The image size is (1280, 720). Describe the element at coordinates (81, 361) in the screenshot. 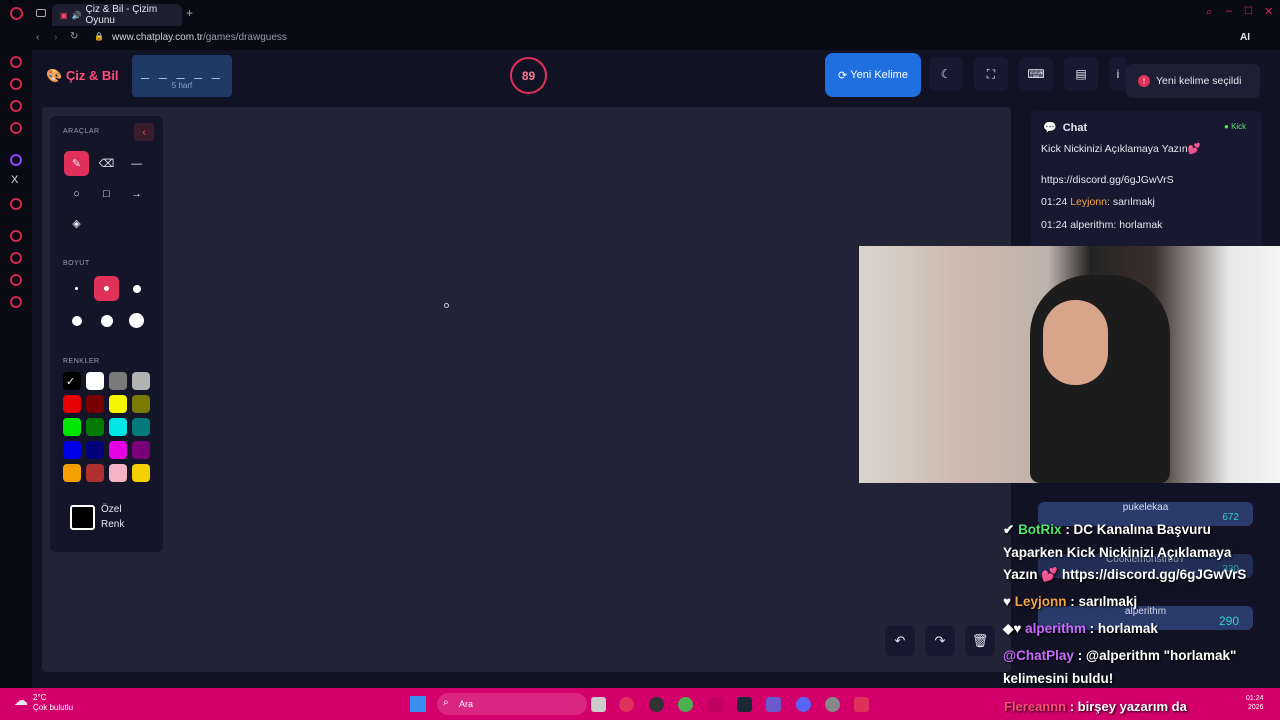

I see `colors-title: RENKLER` at that location.